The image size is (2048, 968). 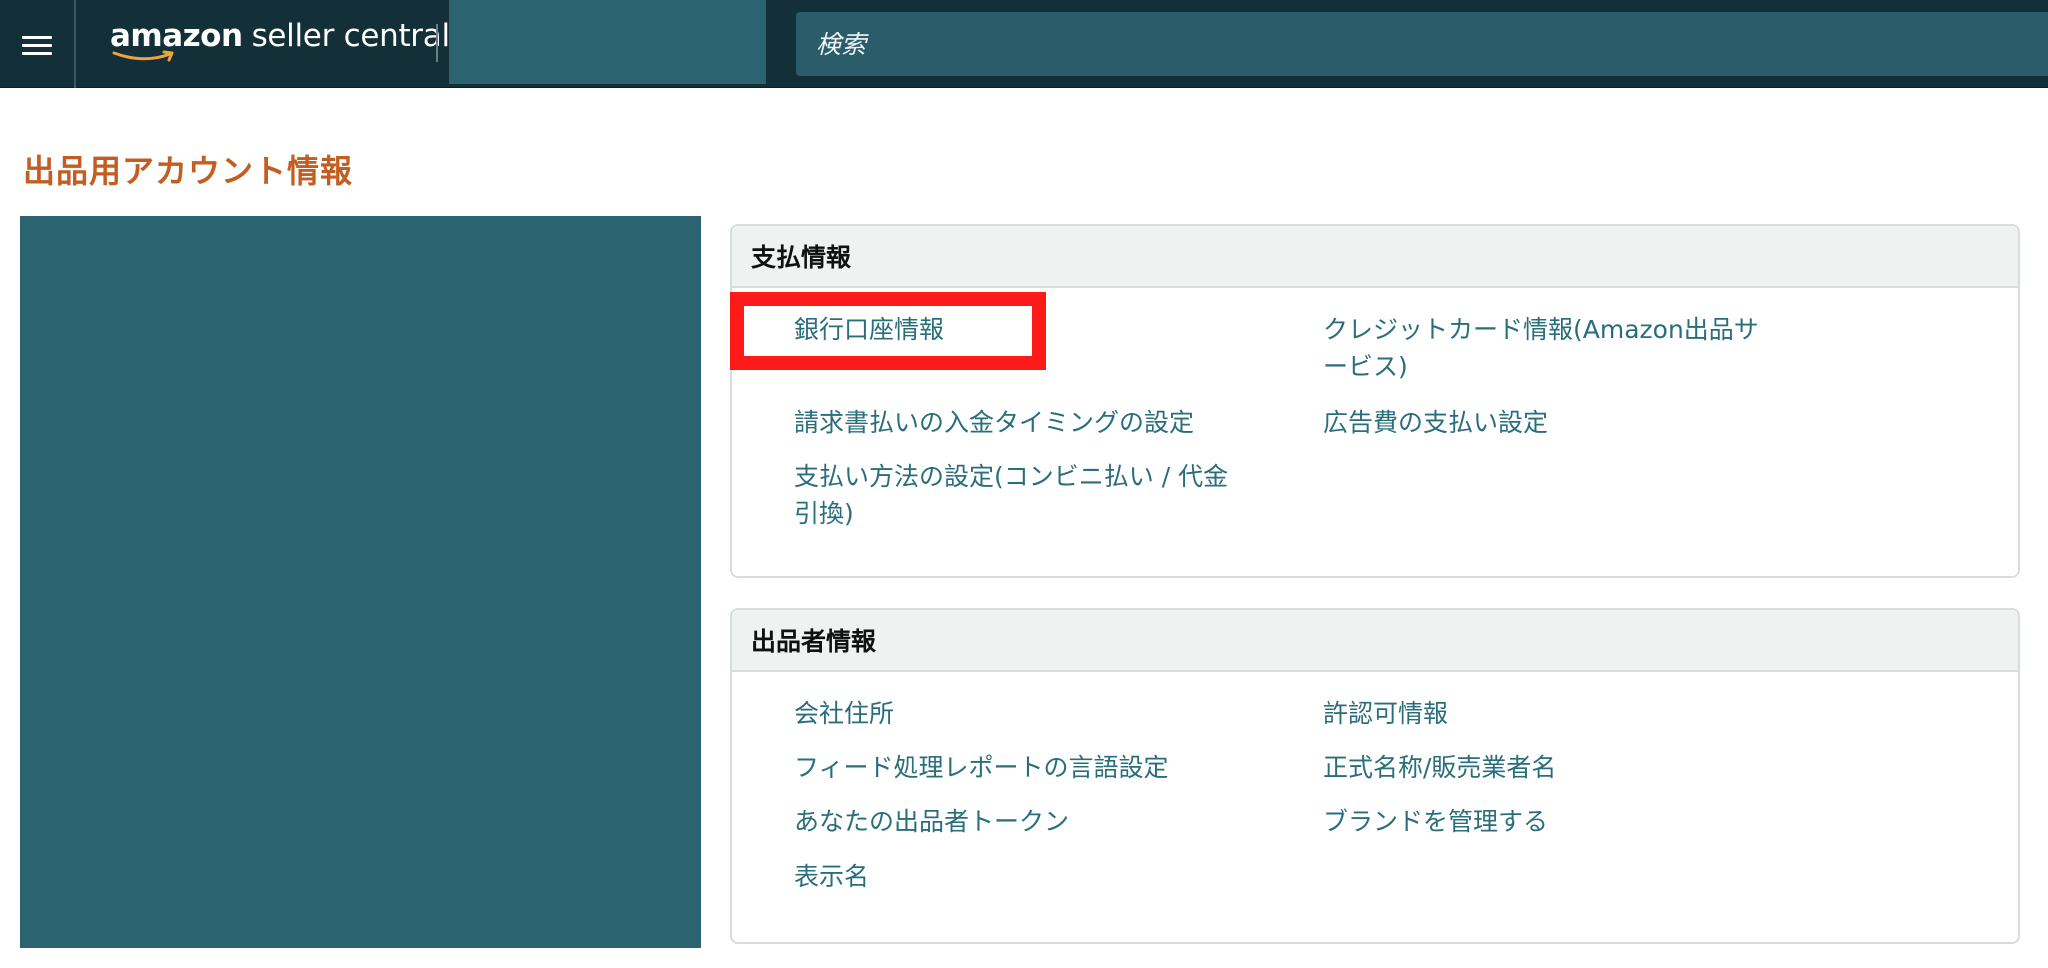 What do you see at coordinates (1024, 767) in the screenshot?
I see `feed-report-language-link: フィード処理レポートの言語設定` at bounding box center [1024, 767].